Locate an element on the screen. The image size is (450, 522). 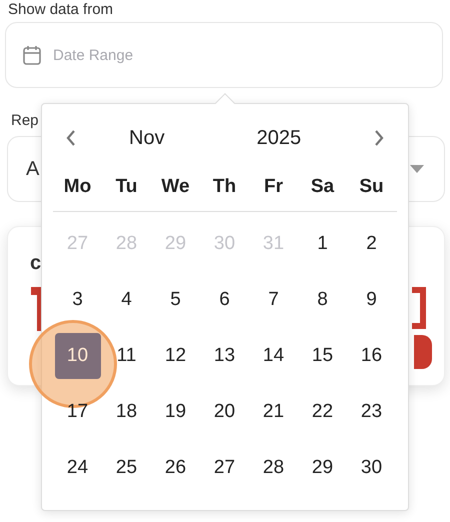
day-cell: 26 is located at coordinates (175, 468).